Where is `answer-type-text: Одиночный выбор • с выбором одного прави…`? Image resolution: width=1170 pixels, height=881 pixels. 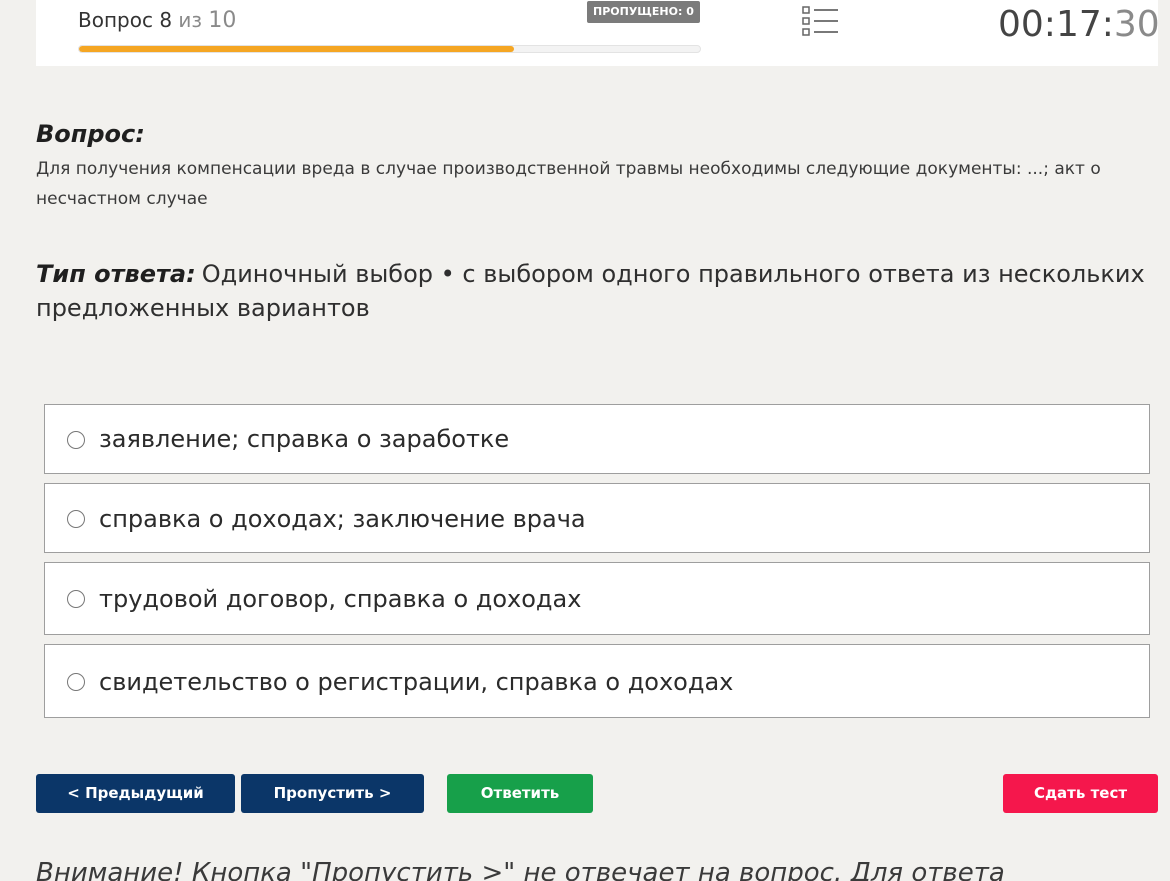
answer-type-text: Одиночный выбор • с выбором одного прави… is located at coordinates (590, 291).